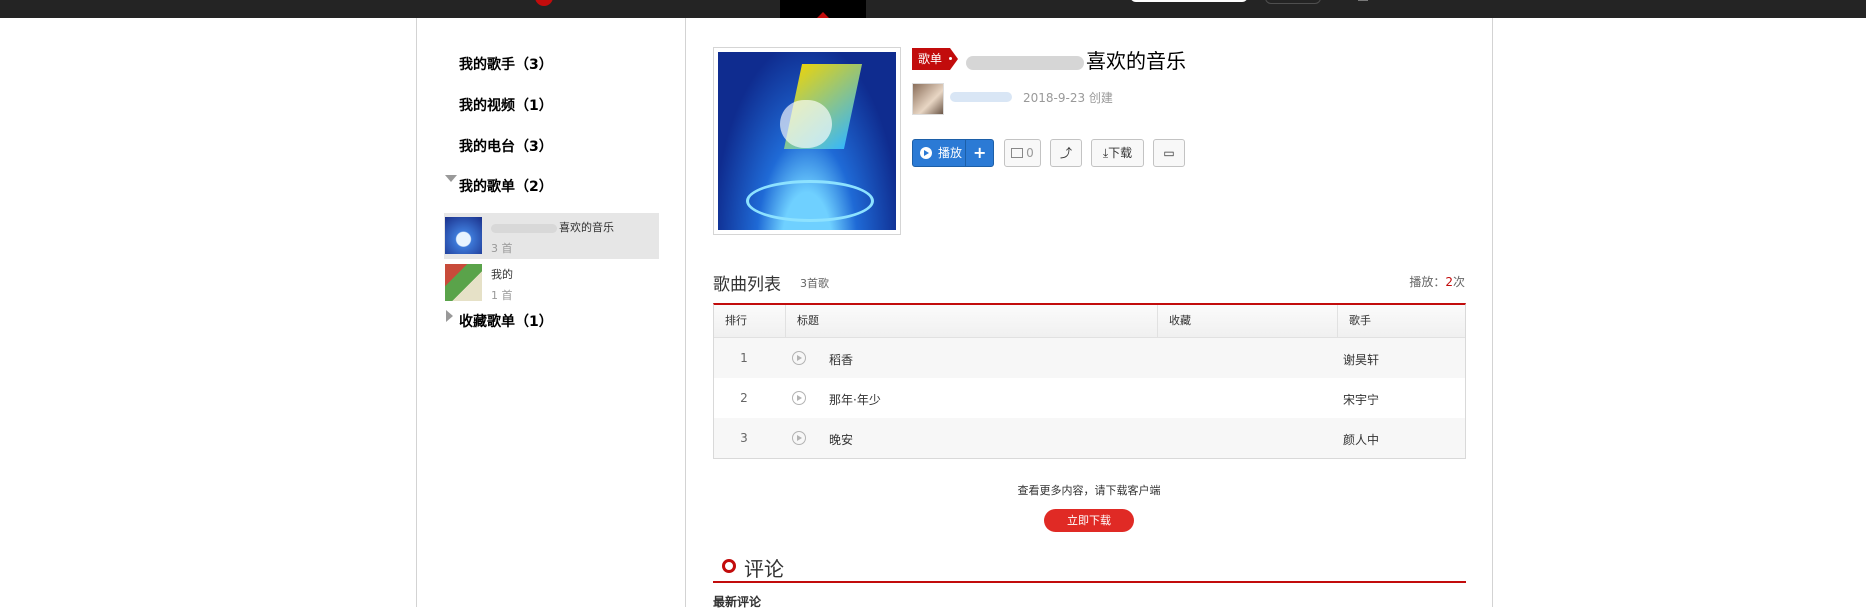 The width and height of the screenshot is (1866, 610). I want to click on cover-image, so click(807, 141).